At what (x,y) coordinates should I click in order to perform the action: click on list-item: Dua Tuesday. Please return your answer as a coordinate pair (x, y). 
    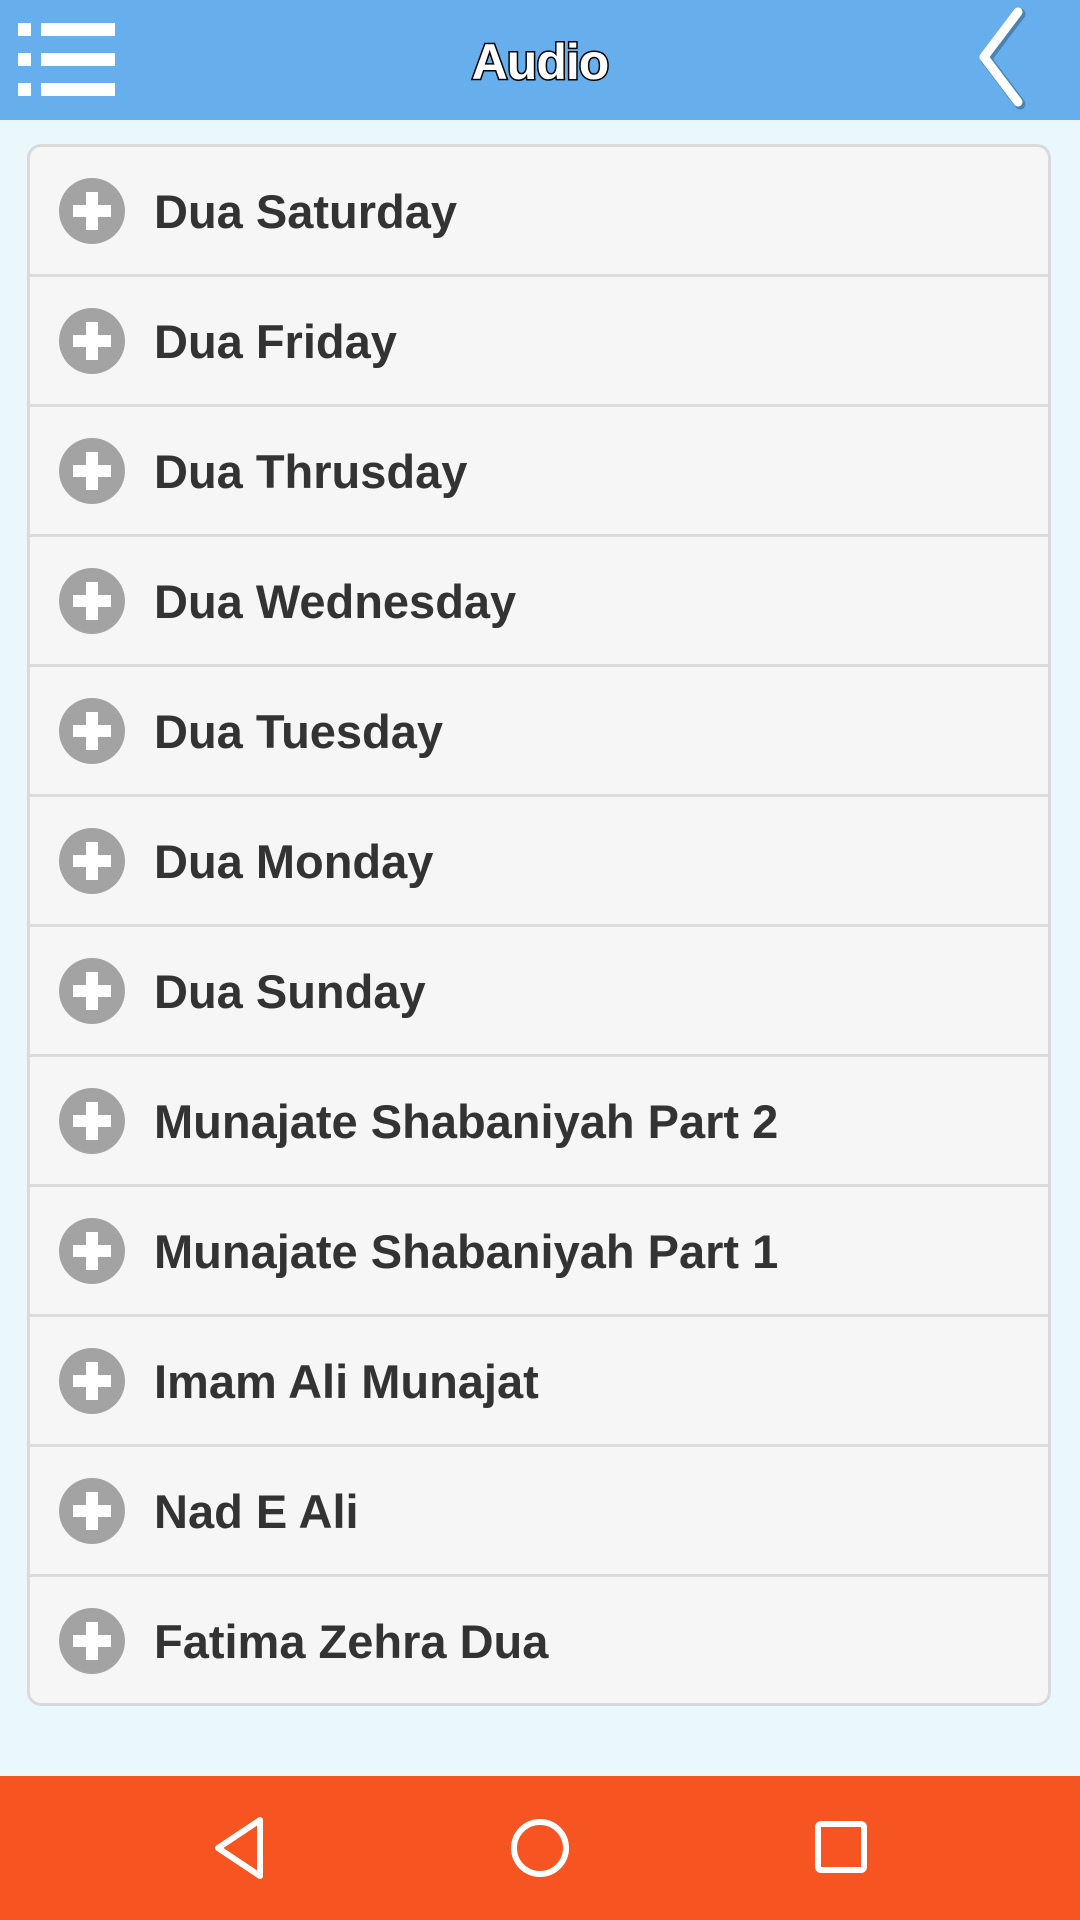
    Looking at the image, I should click on (539, 732).